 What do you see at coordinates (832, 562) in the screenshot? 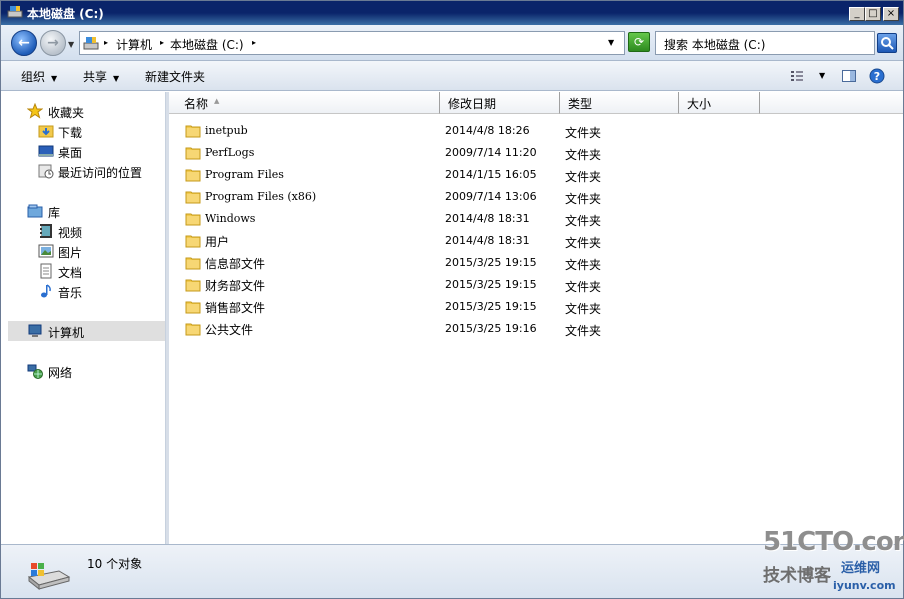
I see `watermark: 51CTO.com 技术博客 运维网 iyunv.com` at bounding box center [832, 562].